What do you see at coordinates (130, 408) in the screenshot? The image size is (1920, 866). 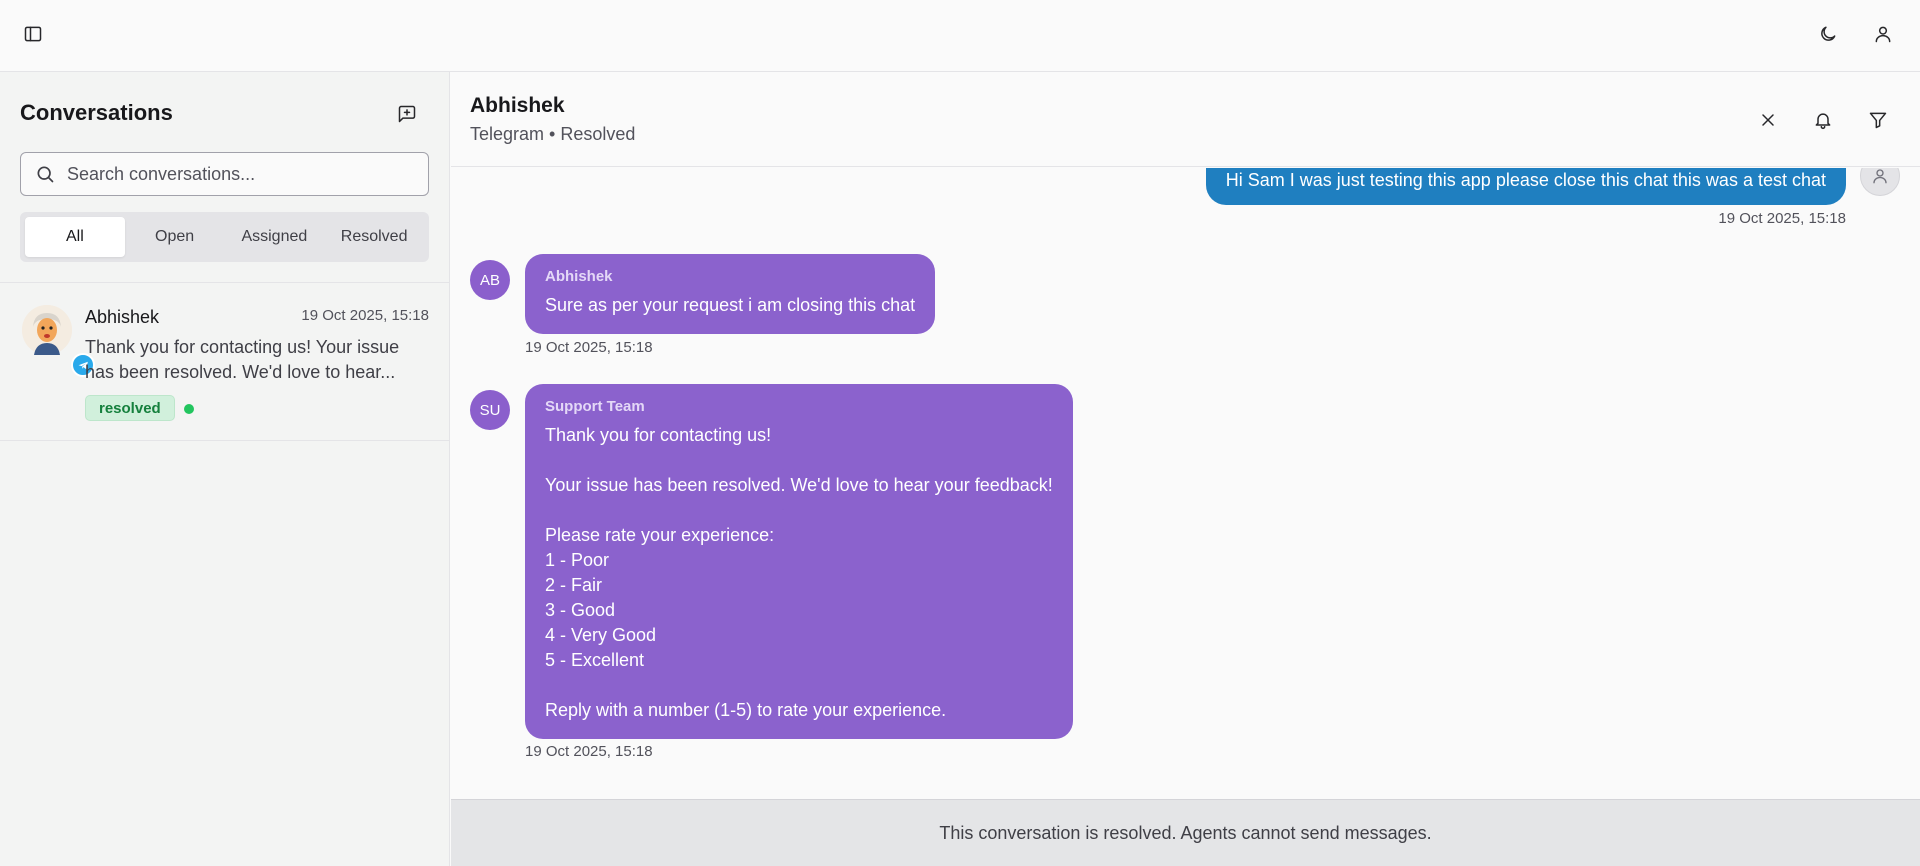 I see `status-badge: resolved` at bounding box center [130, 408].